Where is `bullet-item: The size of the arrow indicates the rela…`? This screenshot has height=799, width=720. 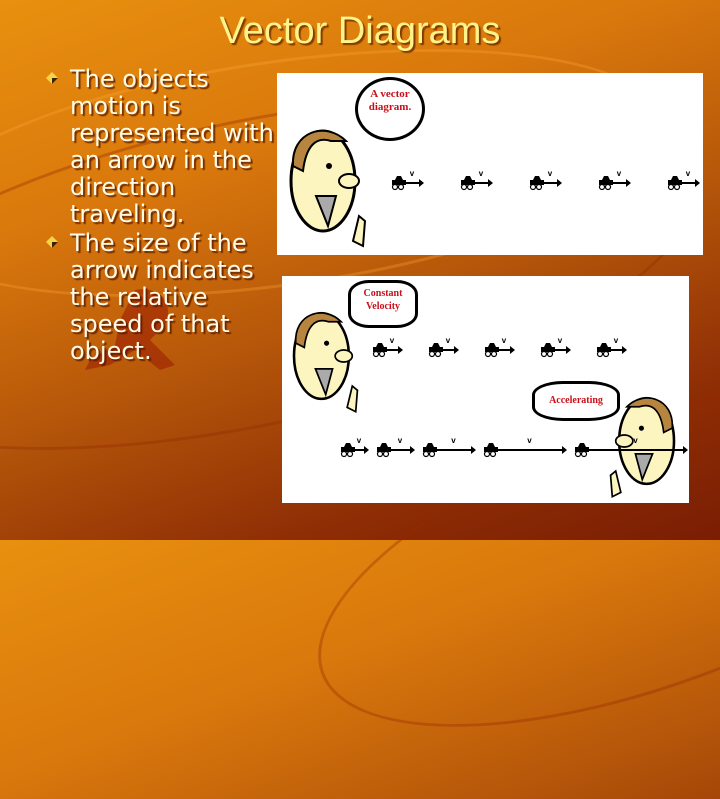
bullet-item: The size of the arrow indicates the rela… is located at coordinates (164, 297).